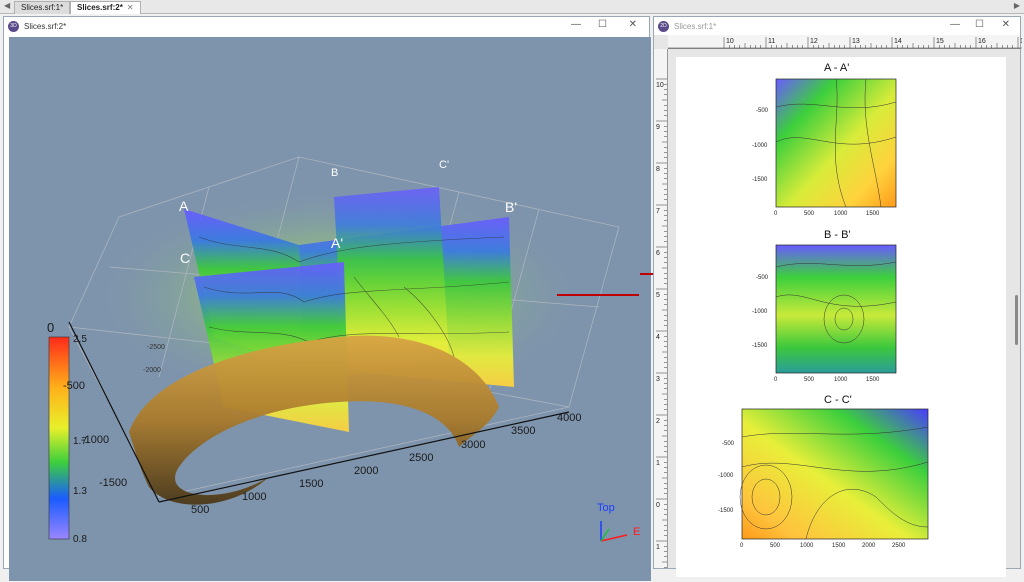 The image size is (1024, 582). What do you see at coordinates (1016, 320) in the screenshot?
I see `vertical-scrollbar-thumb` at bounding box center [1016, 320].